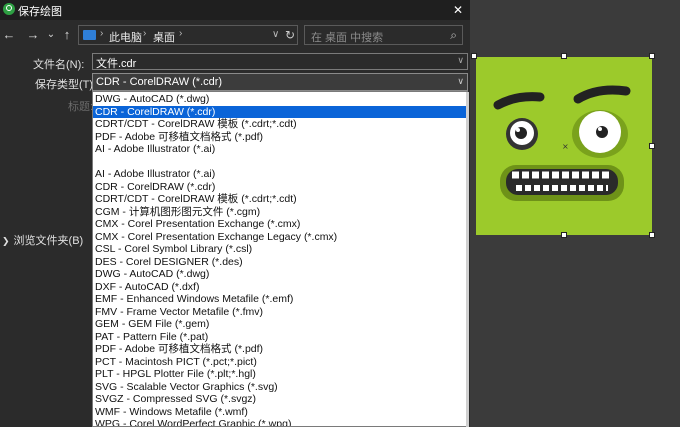 The image size is (680, 427). What do you see at coordinates (164, 37) in the screenshot?
I see `breadcrumb-desktop: 桌面` at bounding box center [164, 37].